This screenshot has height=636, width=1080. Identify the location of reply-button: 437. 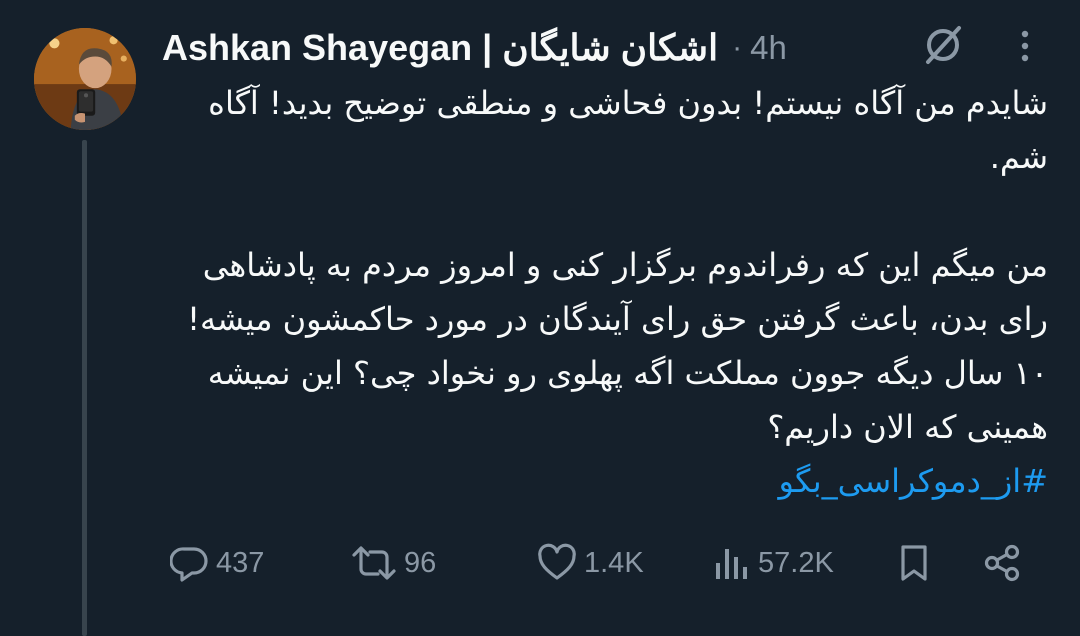
(217, 563).